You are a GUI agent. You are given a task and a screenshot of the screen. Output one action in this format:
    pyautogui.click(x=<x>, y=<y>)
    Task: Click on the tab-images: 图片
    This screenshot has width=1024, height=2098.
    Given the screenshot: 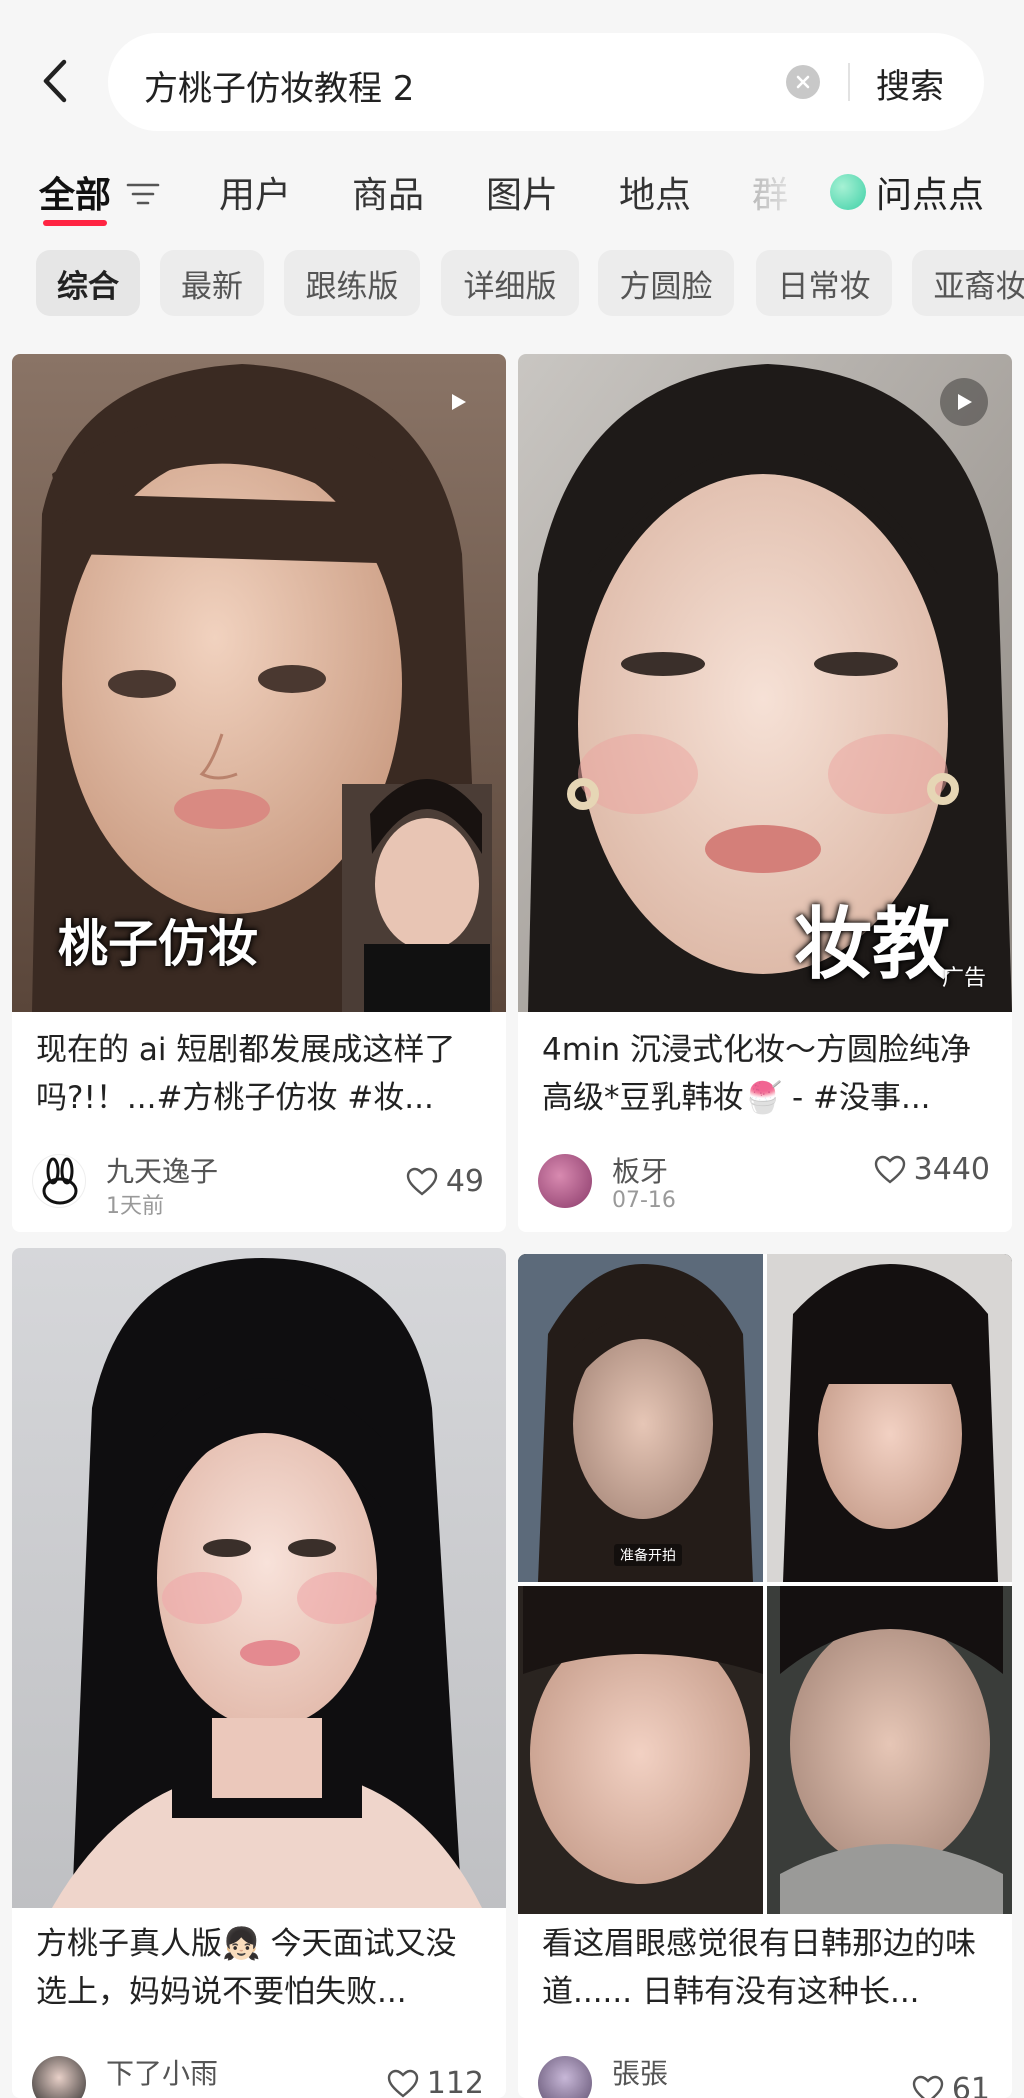 What is the action you would take?
    pyautogui.click(x=522, y=192)
    